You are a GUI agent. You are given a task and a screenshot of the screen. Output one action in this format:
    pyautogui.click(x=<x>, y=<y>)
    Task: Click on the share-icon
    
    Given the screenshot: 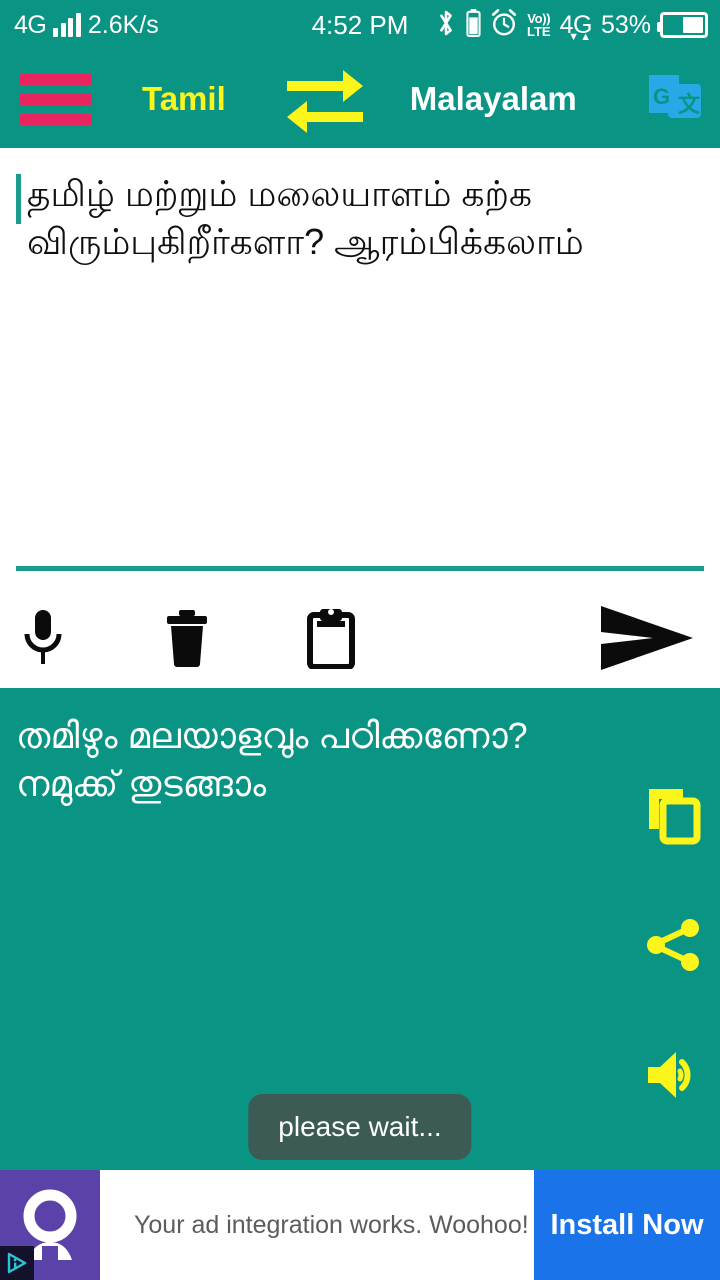 What is the action you would take?
    pyautogui.click(x=673, y=945)
    